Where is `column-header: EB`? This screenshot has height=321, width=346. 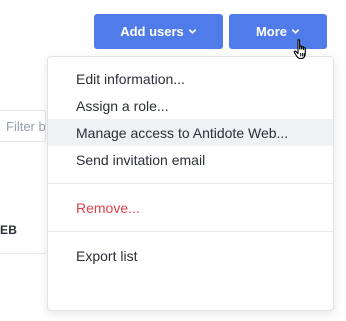 column-header: EB is located at coordinates (9, 230).